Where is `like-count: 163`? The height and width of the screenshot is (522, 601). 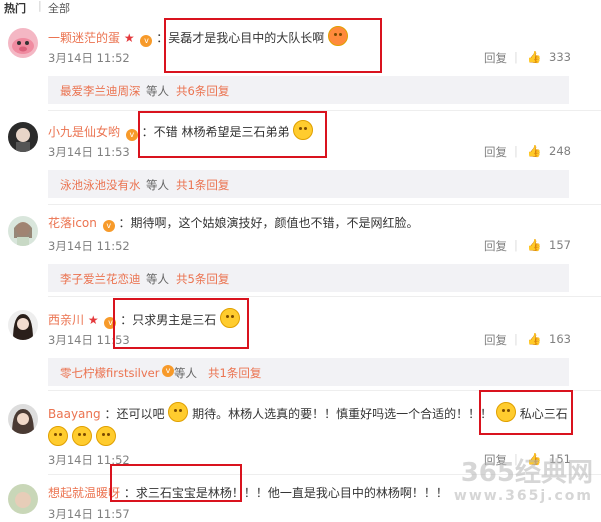
like-count: 163 is located at coordinates (560, 339).